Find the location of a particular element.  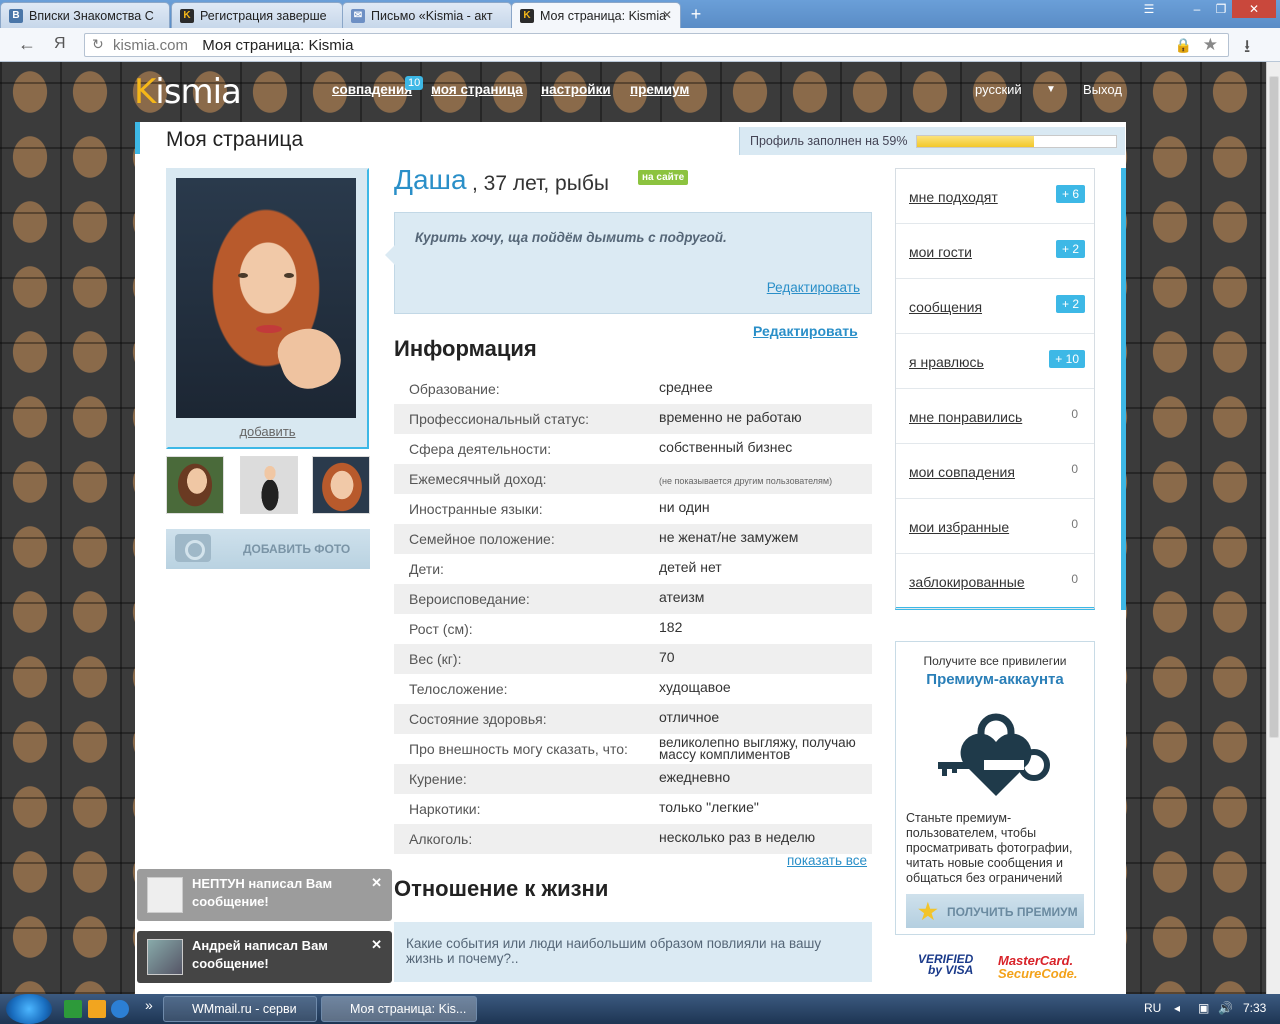

profile-name: Даша is located at coordinates (430, 180).